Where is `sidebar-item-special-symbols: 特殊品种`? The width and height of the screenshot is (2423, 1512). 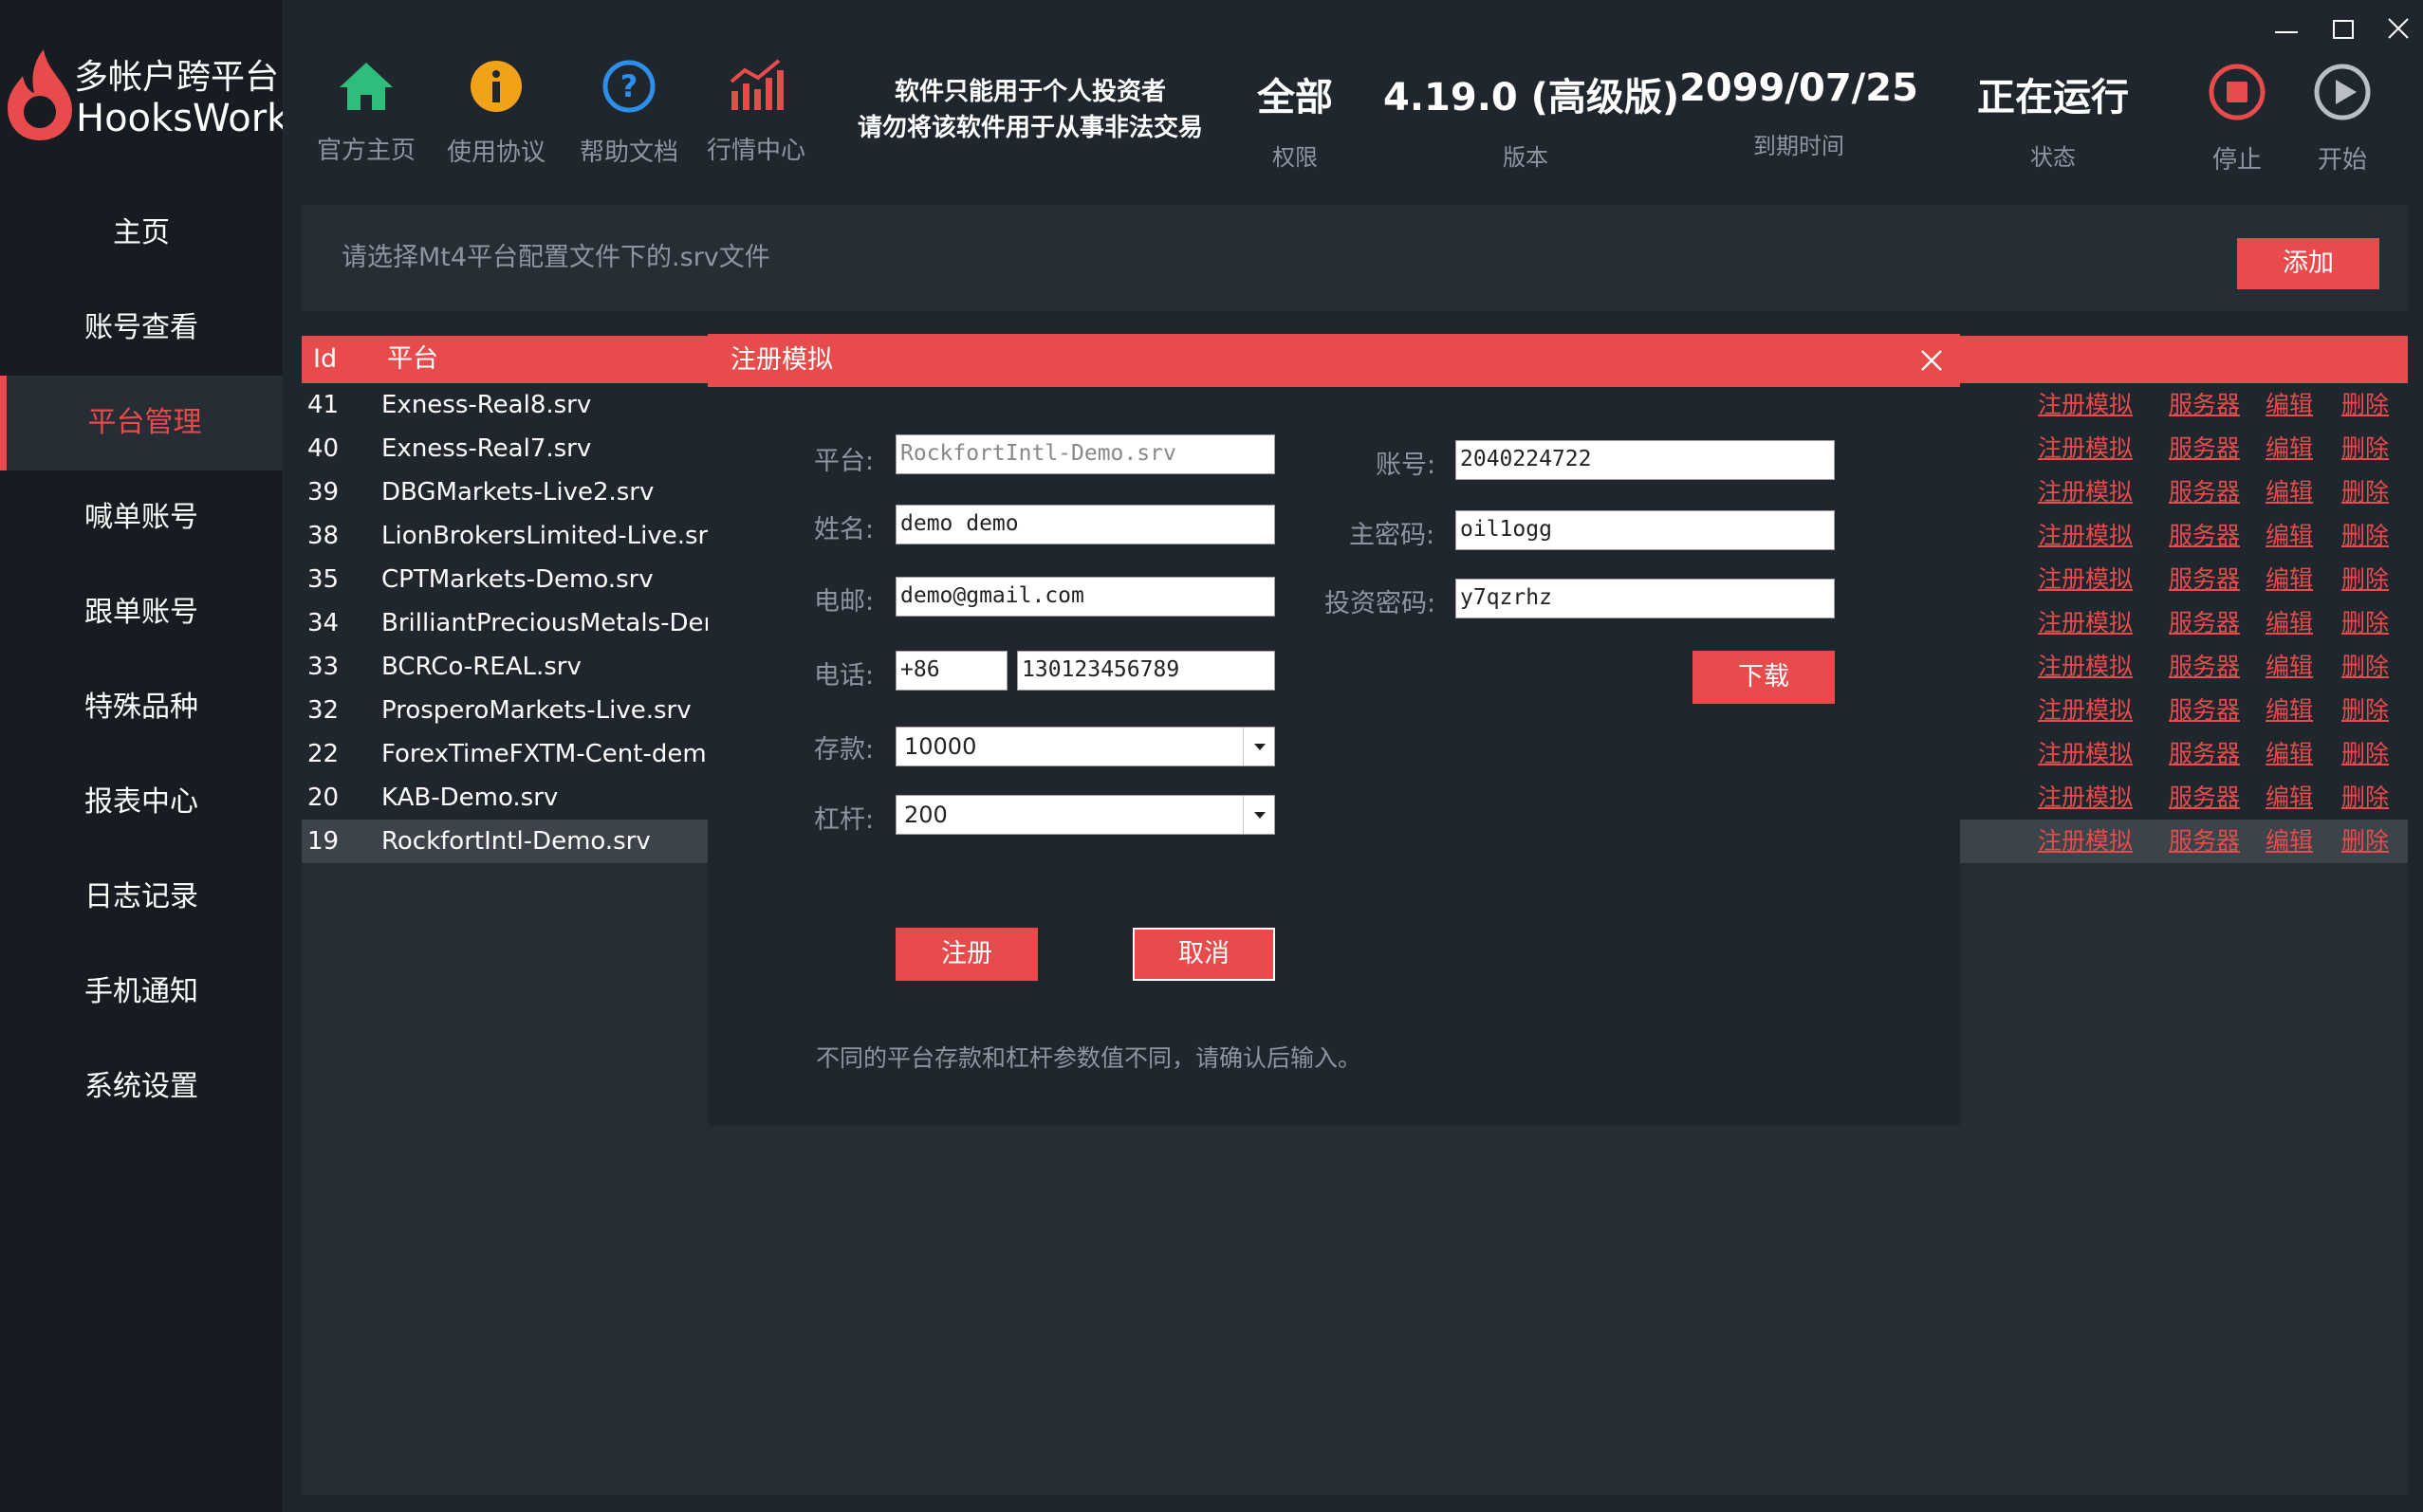 sidebar-item-special-symbols: 特殊品种 is located at coordinates (141, 707).